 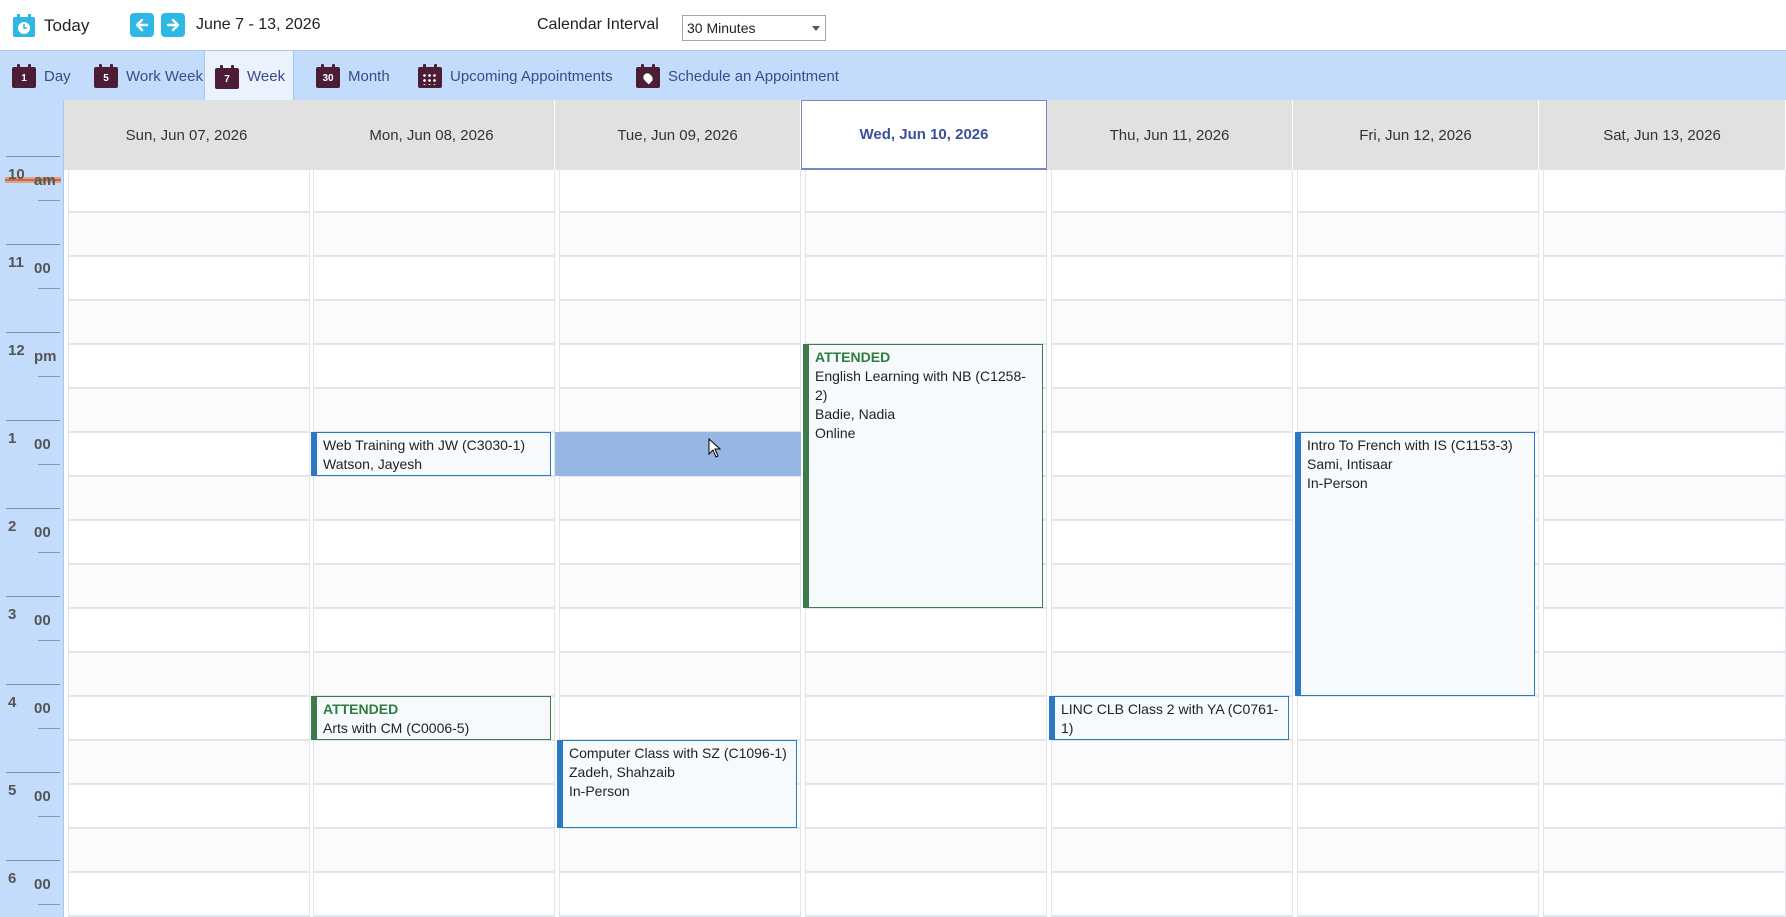 I want to click on tab-day: 1 Day, so click(x=48, y=76).